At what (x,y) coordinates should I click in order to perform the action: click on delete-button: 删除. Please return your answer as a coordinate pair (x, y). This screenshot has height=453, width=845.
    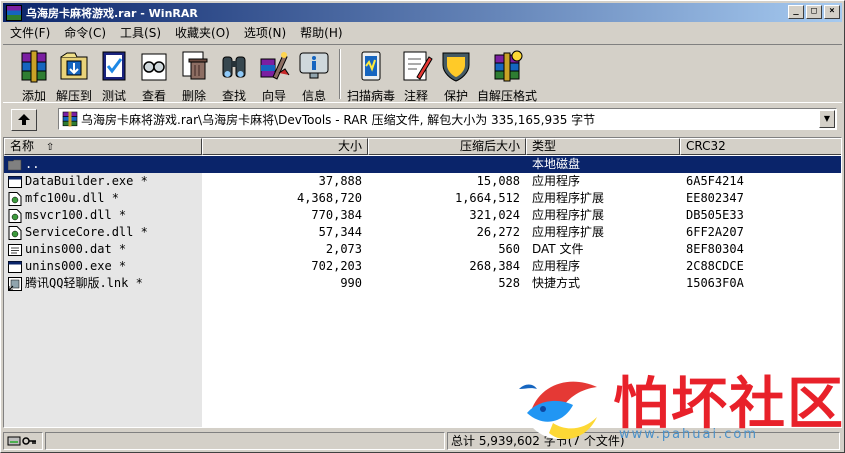
    Looking at the image, I should click on (194, 74).